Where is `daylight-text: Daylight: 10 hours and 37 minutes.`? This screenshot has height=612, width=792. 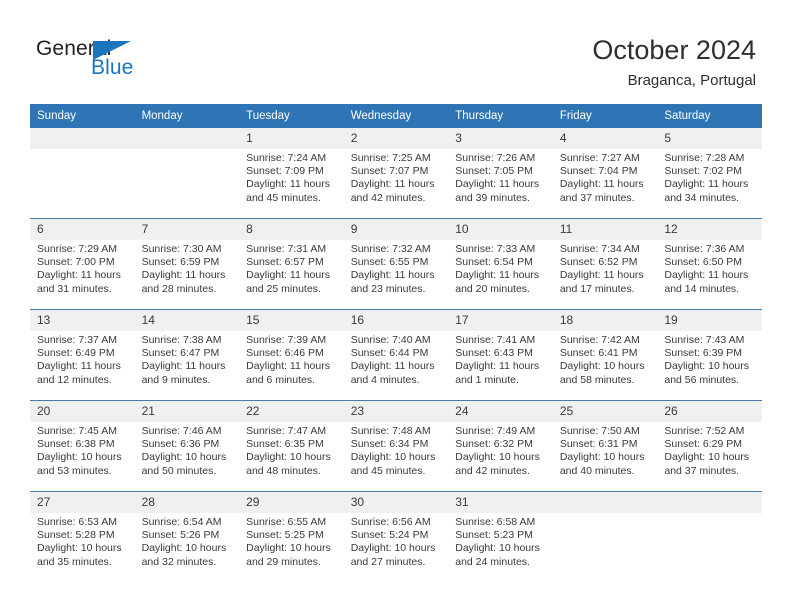
daylight-text: Daylight: 10 hours and 37 minutes. is located at coordinates (707, 464).